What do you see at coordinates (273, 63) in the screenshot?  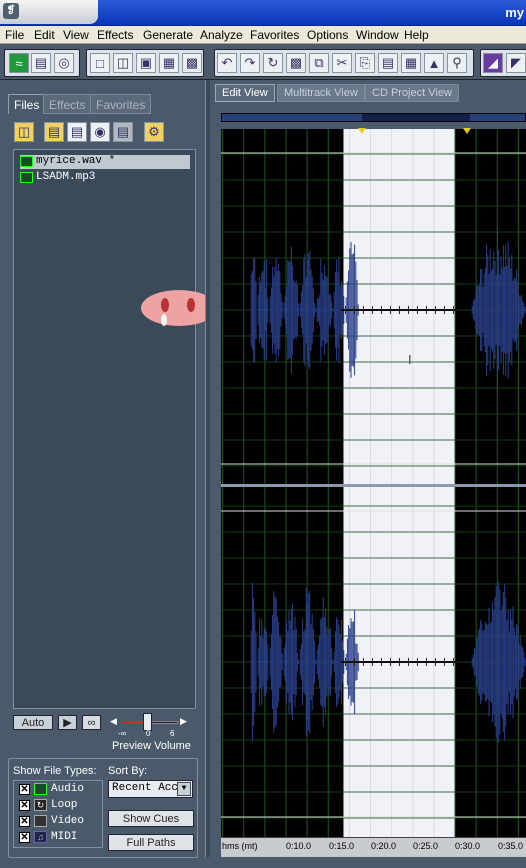 I see `repeat-icon: ↻` at bounding box center [273, 63].